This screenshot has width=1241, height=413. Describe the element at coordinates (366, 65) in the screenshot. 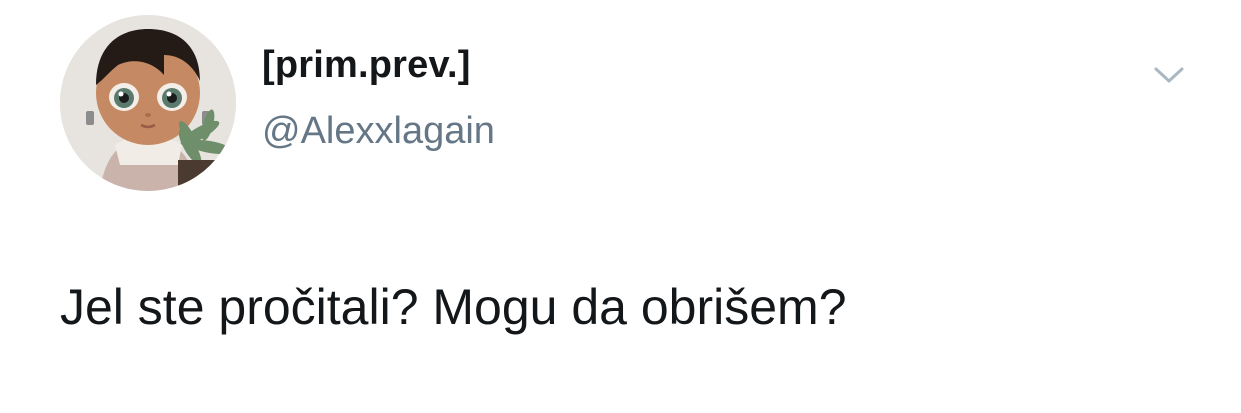

I see `display-name: [prim.prev.]` at that location.